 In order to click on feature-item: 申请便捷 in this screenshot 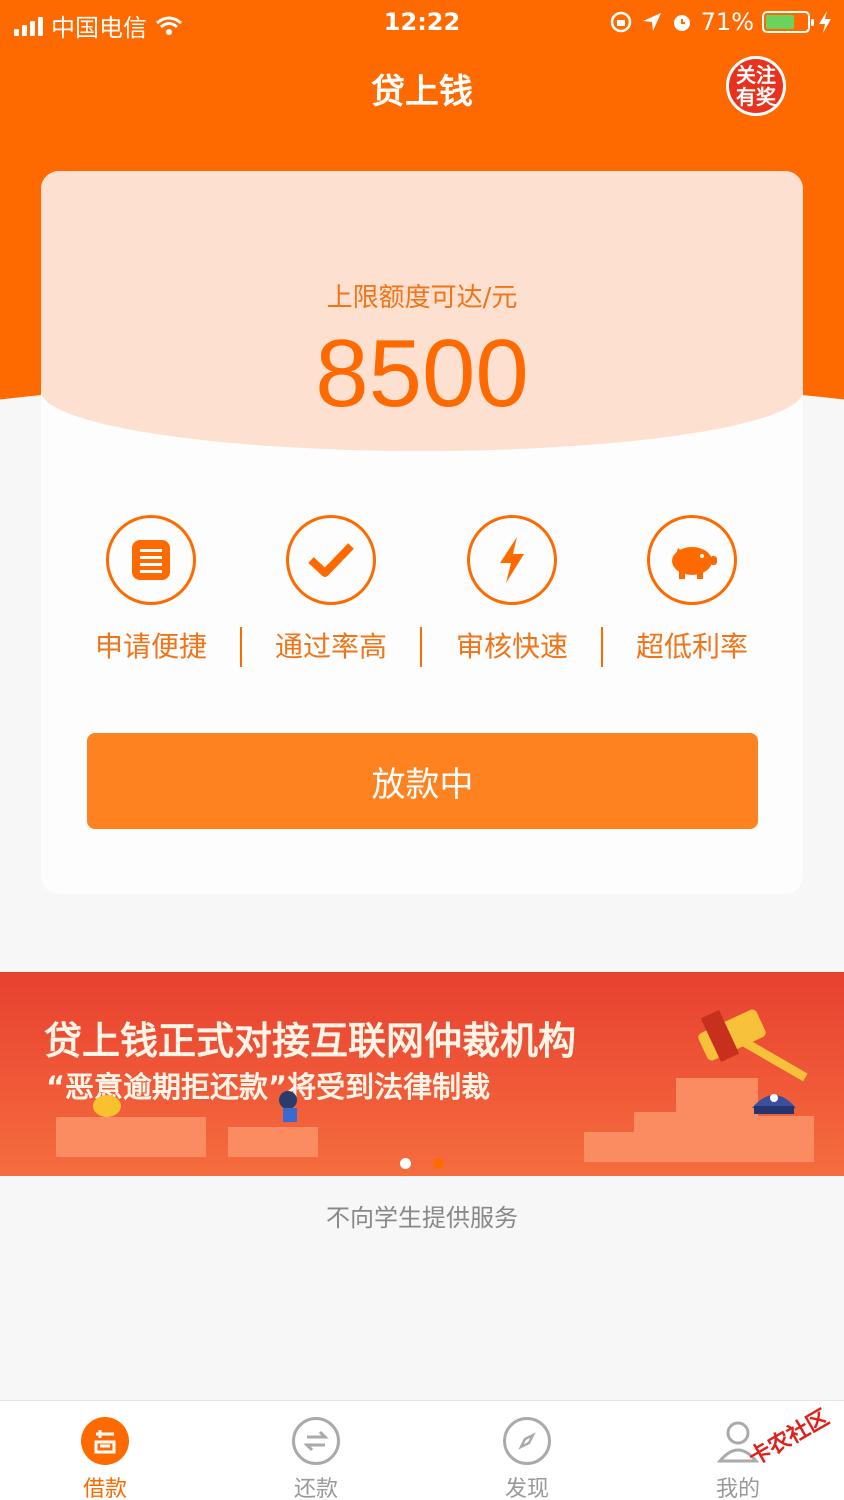, I will do `click(151, 590)`.